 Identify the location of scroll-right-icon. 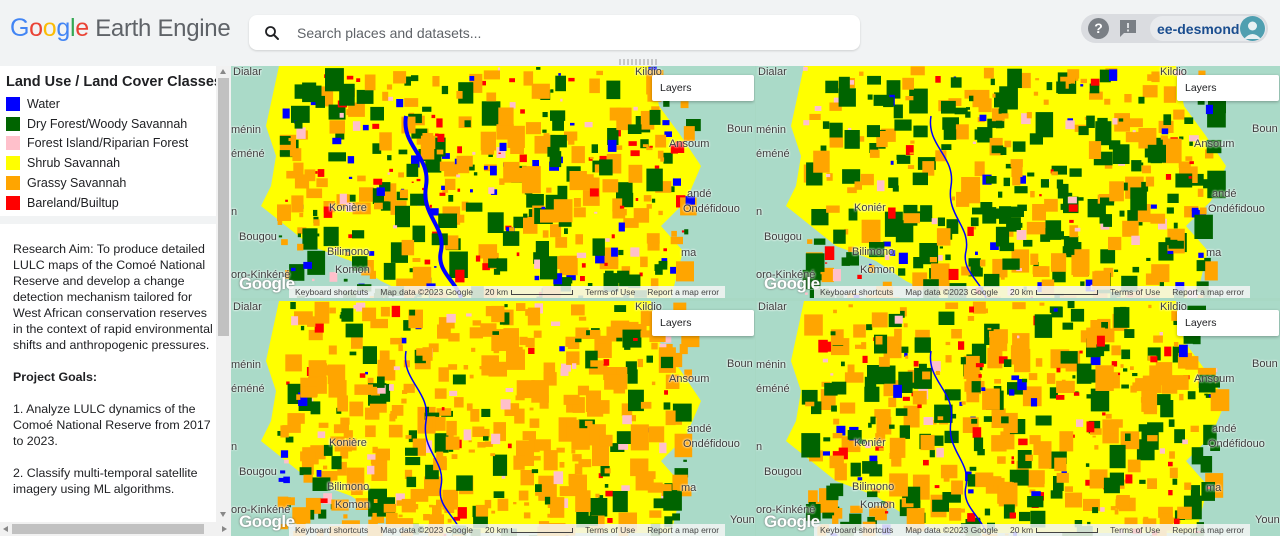
(224, 528).